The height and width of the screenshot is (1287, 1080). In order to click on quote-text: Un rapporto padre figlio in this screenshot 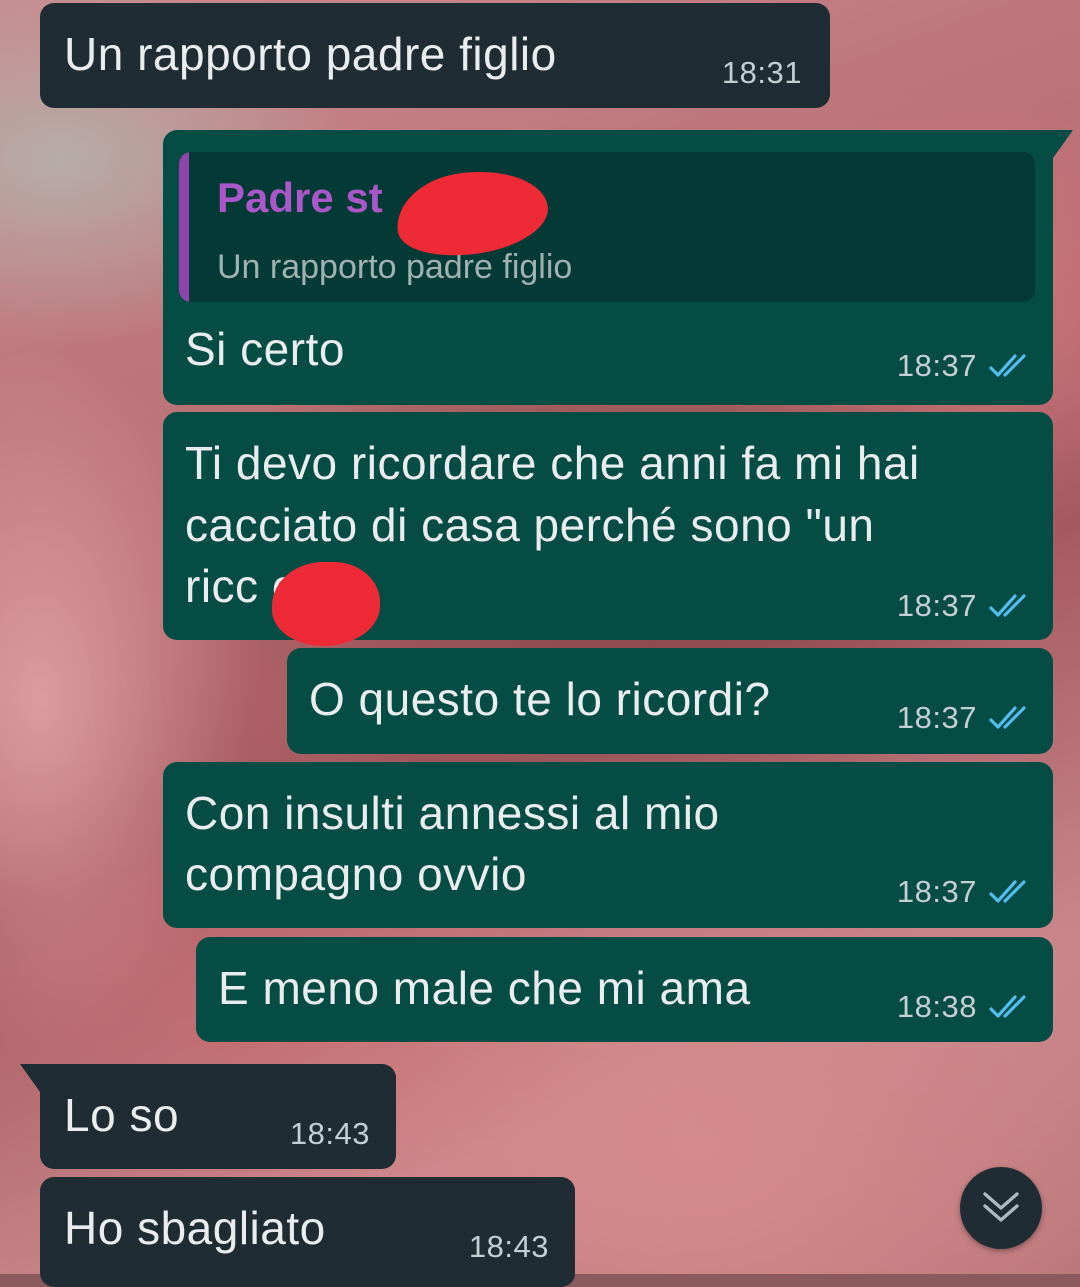, I will do `click(395, 267)`.